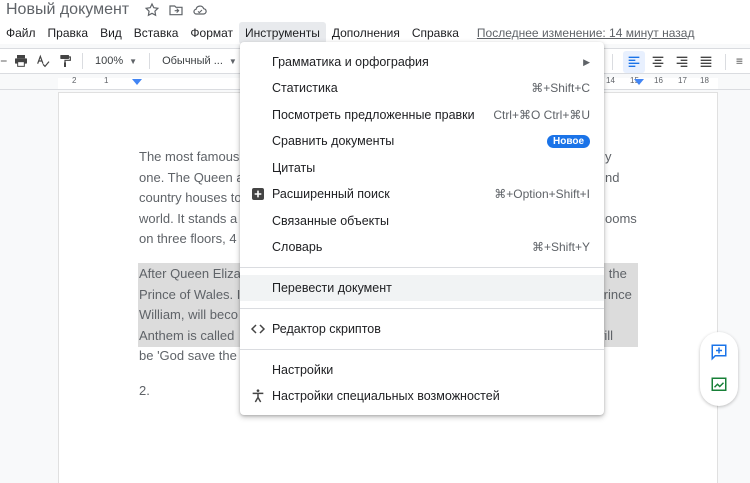 The height and width of the screenshot is (483, 750). Describe the element at coordinates (586, 61) in the screenshot. I see `submenu-arrow-icon: ▶` at that location.